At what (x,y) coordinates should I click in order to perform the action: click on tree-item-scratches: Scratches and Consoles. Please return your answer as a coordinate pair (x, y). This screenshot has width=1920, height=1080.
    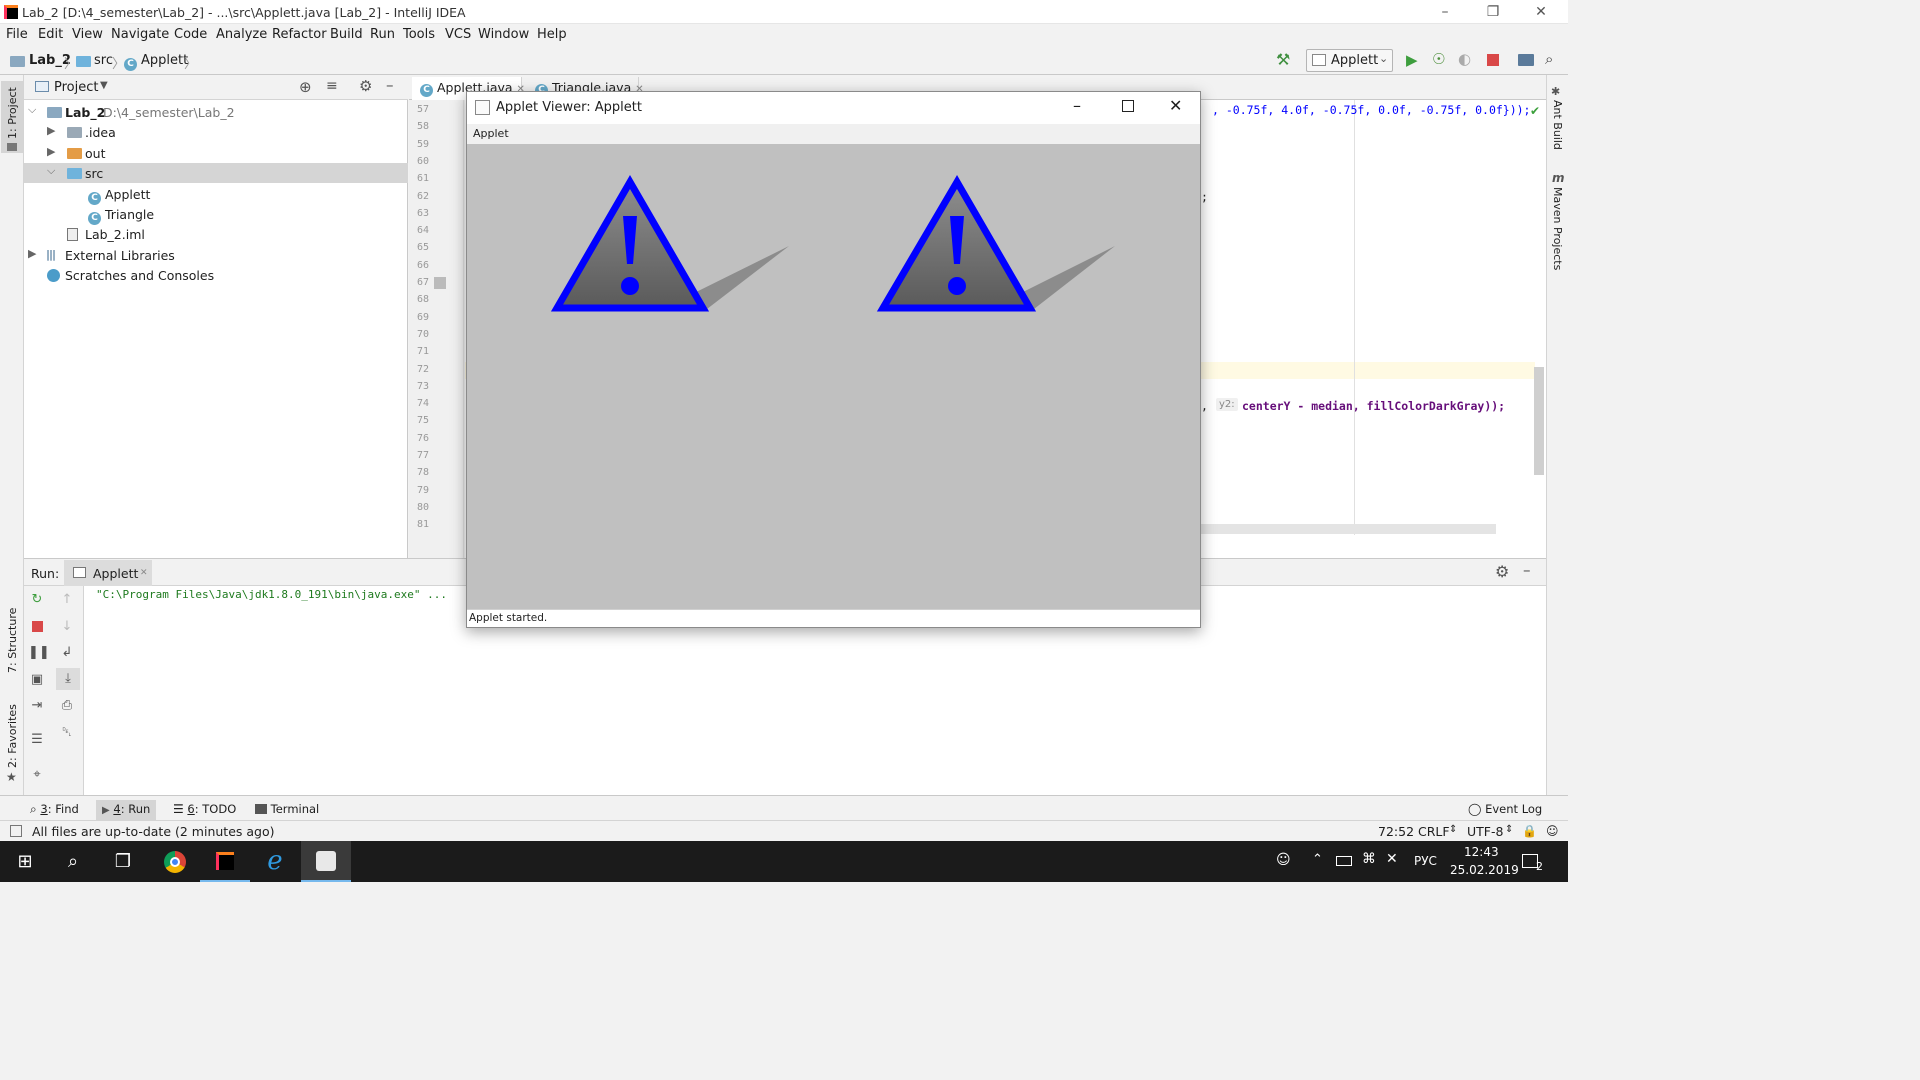
    Looking at the image, I should click on (216, 275).